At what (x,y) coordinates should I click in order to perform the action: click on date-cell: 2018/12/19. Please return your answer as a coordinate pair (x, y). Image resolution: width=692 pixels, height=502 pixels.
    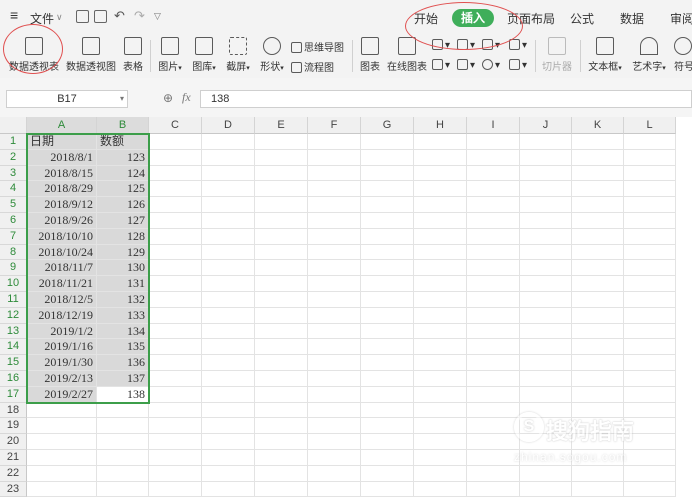
    Looking at the image, I should click on (62, 315).